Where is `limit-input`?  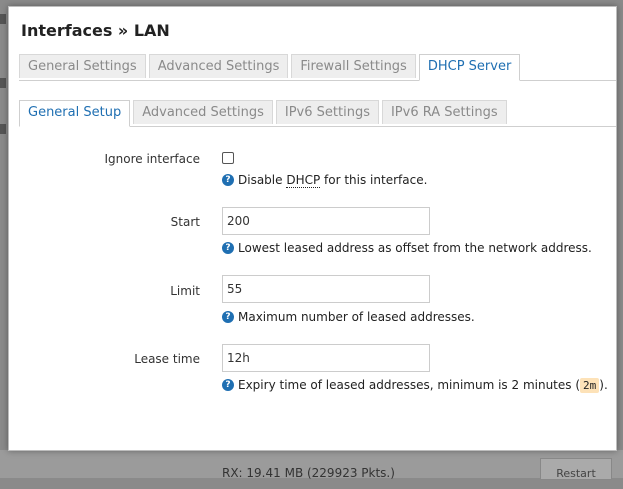
limit-input is located at coordinates (326, 289).